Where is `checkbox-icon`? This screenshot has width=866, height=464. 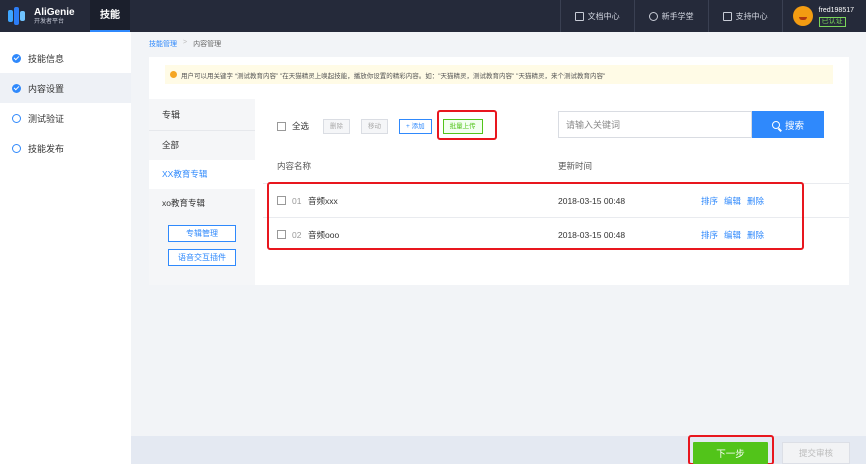
checkbox-icon is located at coordinates (281, 126).